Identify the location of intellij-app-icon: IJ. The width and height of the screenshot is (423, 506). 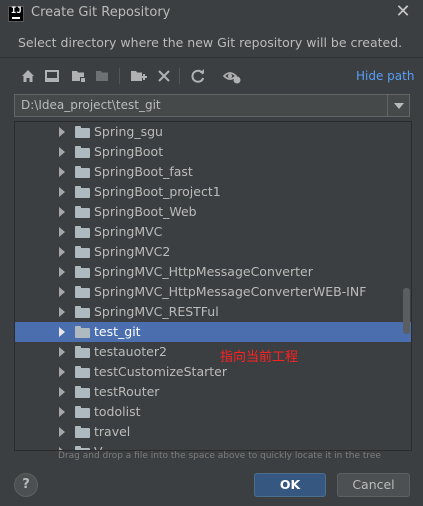
(16, 14).